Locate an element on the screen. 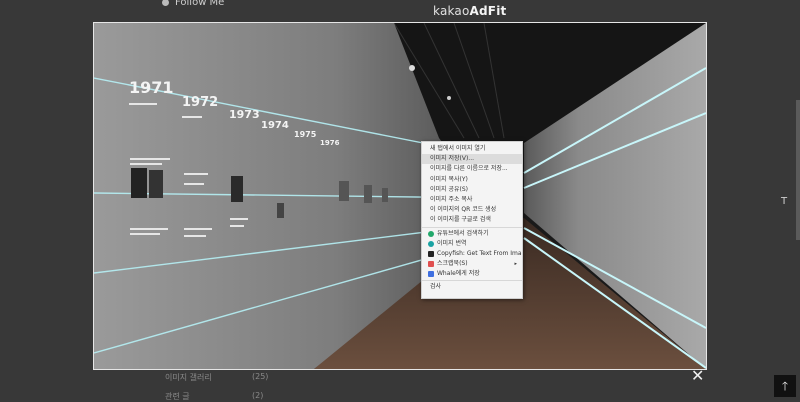 The height and width of the screenshot is (402, 800). menu-share-image: 이미지 공유(S) is located at coordinates (472, 190).